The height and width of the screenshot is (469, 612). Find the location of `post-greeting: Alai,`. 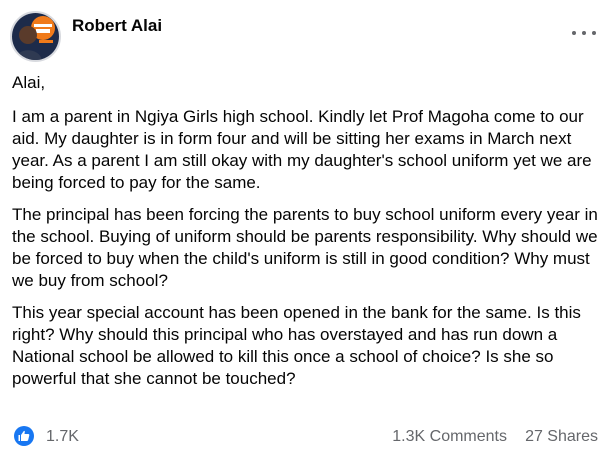

post-greeting: Alai, is located at coordinates (29, 82).